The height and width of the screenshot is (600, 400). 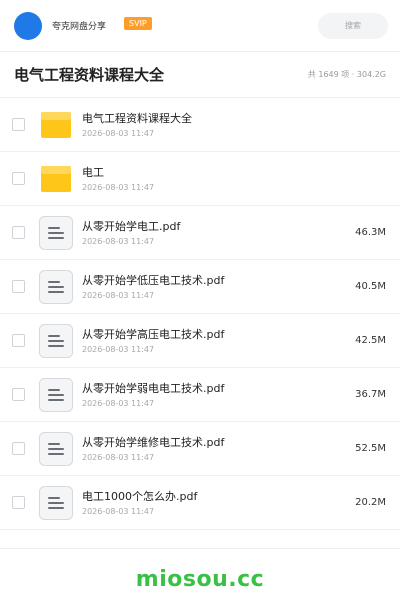 I want to click on file-row: 电工1000个怎么办.pdf 2026-08-03 11:47 20.2M, so click(x=200, y=503).